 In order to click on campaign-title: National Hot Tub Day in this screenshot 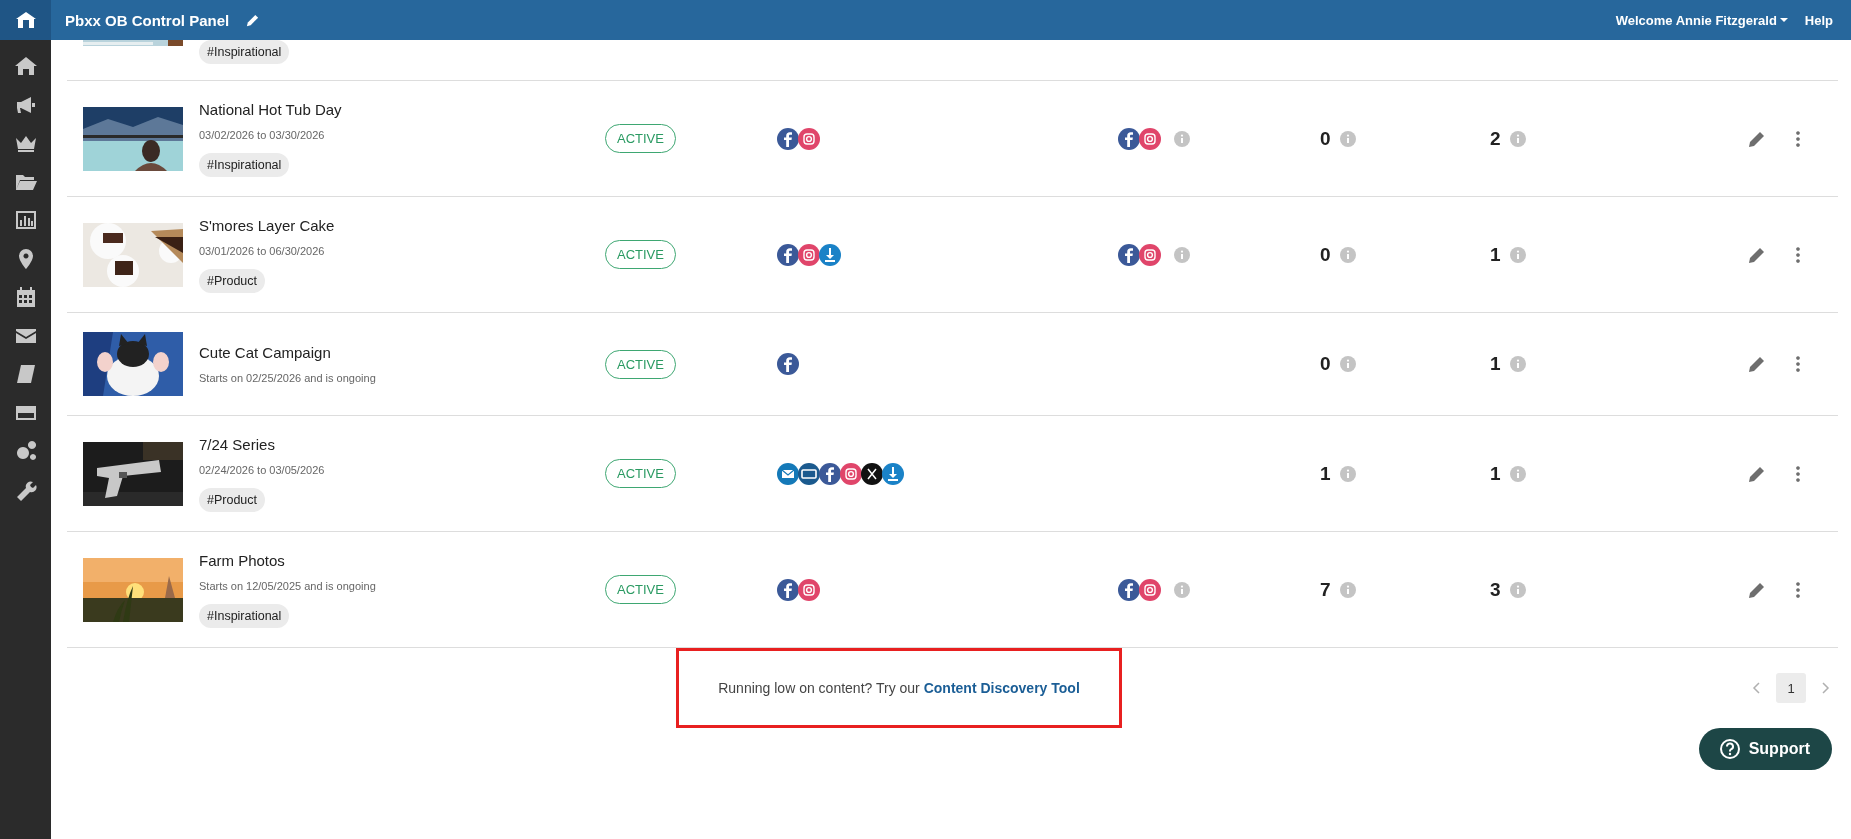, I will do `click(270, 110)`.